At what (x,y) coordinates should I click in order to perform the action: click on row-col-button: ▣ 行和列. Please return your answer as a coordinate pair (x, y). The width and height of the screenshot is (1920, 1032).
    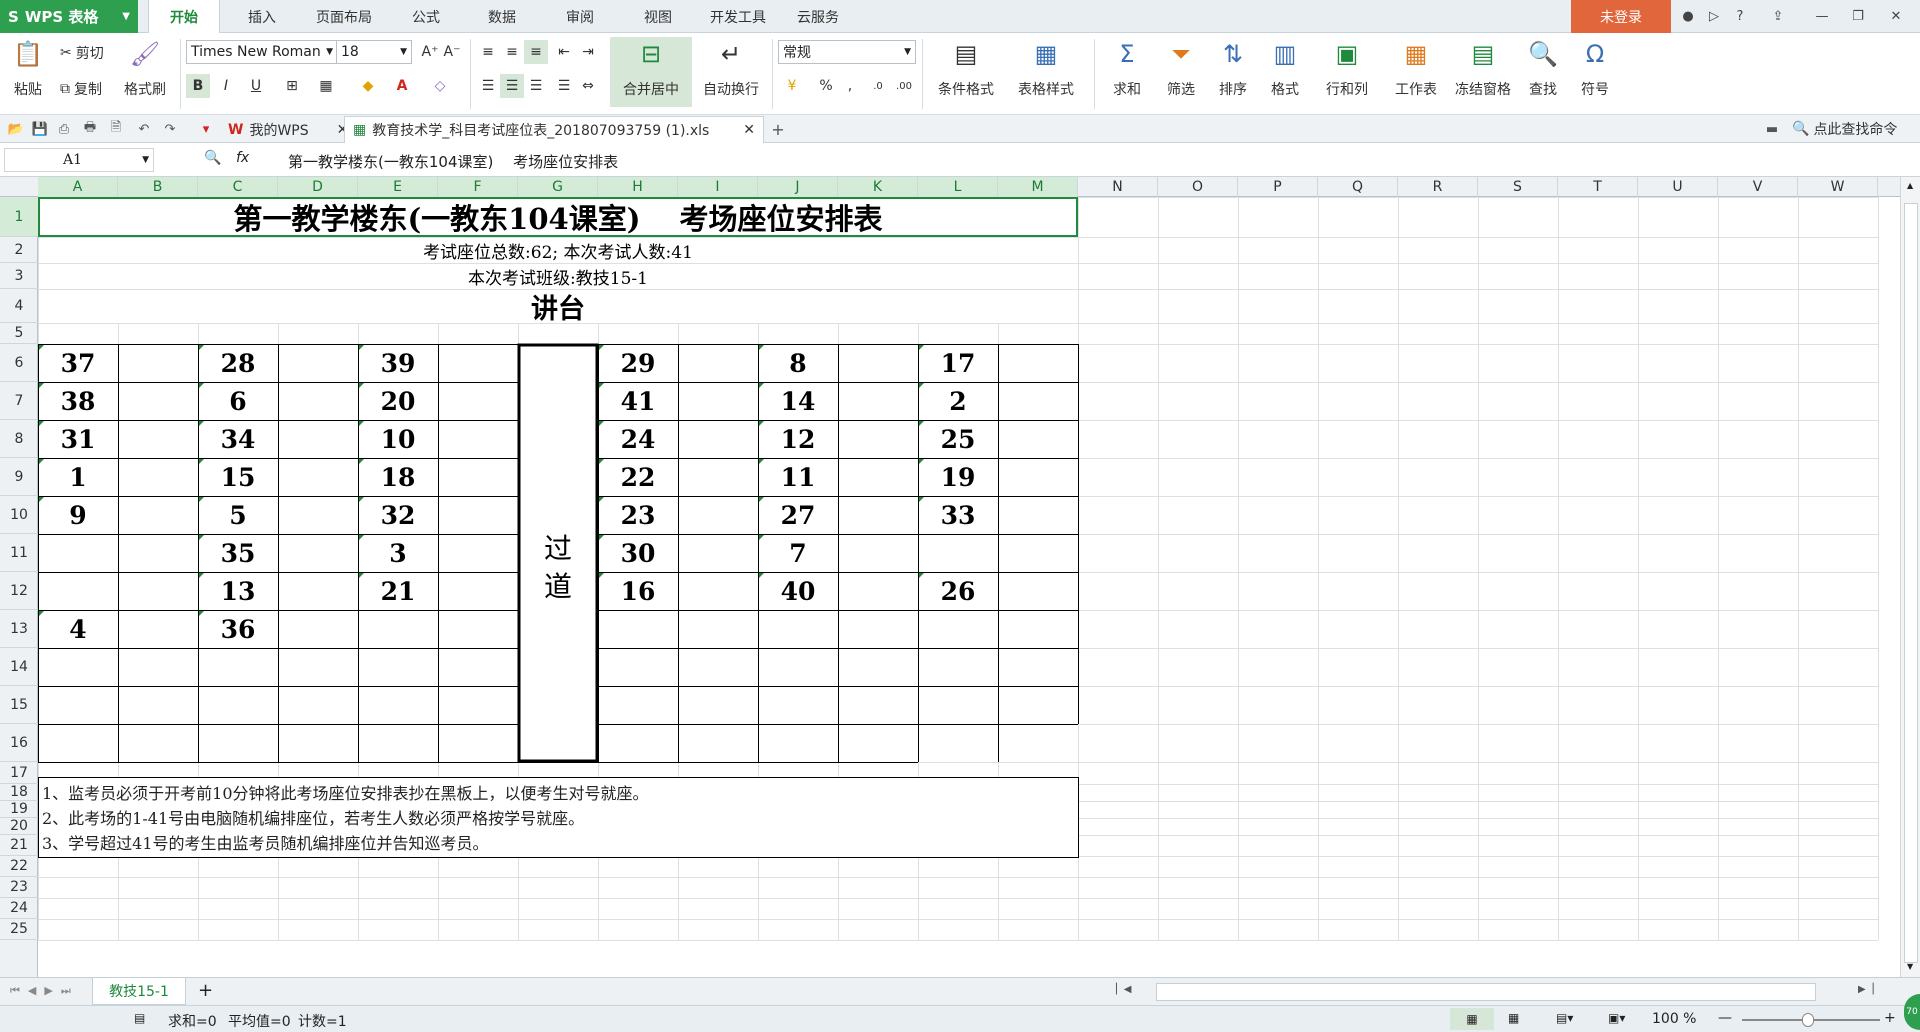
    Looking at the image, I should click on (1347, 68).